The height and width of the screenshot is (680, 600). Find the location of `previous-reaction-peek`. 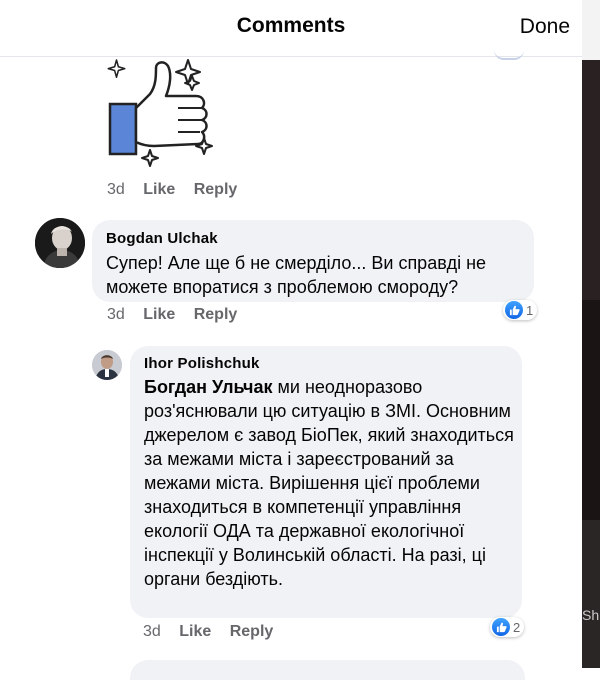

previous-reaction-peek is located at coordinates (509, 55).